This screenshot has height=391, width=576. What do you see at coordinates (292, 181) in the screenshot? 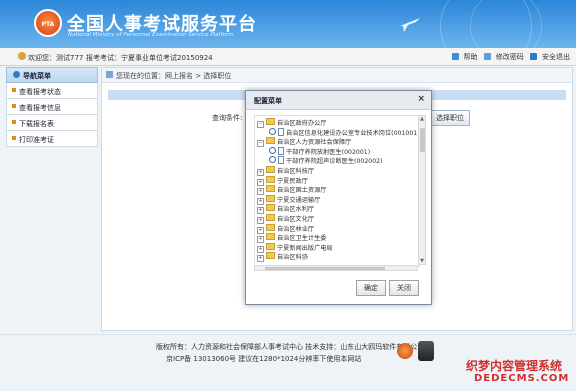
I see `tree-node-label: 宁夏民政厅` at bounding box center [292, 181].